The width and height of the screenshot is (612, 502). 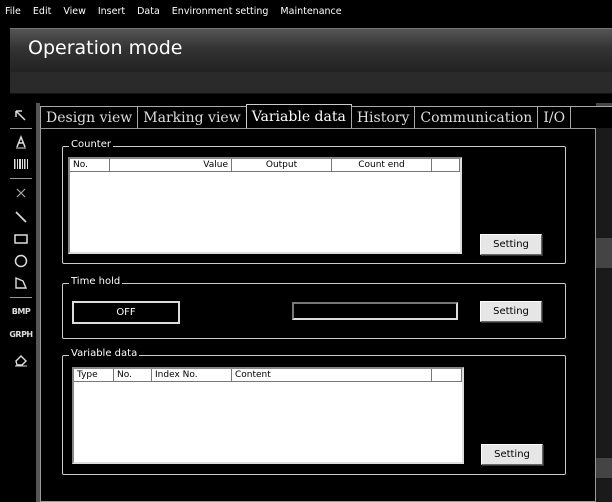 What do you see at coordinates (148, 11) in the screenshot?
I see `menu-data: Data` at bounding box center [148, 11].